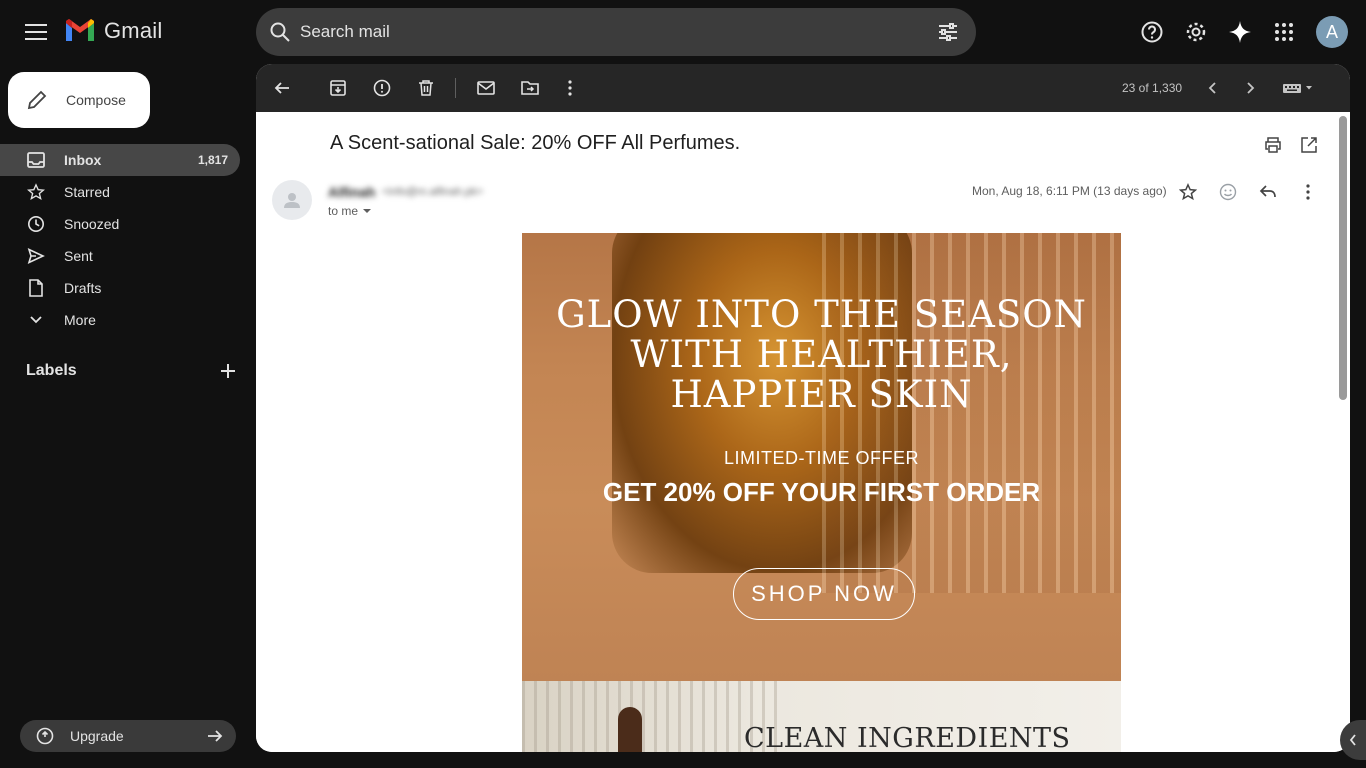  What do you see at coordinates (120, 288) in the screenshot?
I see `sidebar-item-drafts: Drafts` at bounding box center [120, 288].